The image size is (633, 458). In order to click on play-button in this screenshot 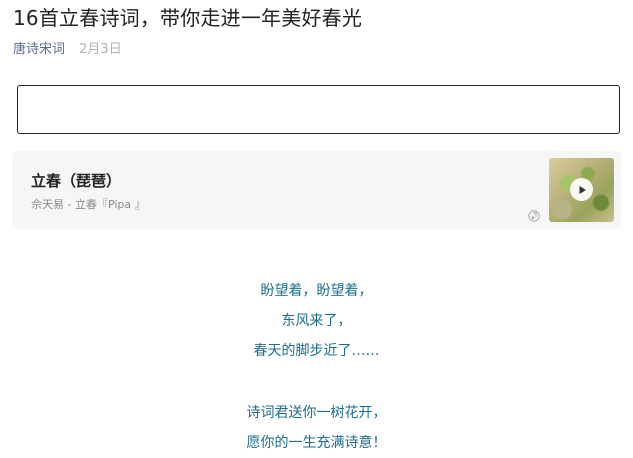, I will do `click(581, 189)`.